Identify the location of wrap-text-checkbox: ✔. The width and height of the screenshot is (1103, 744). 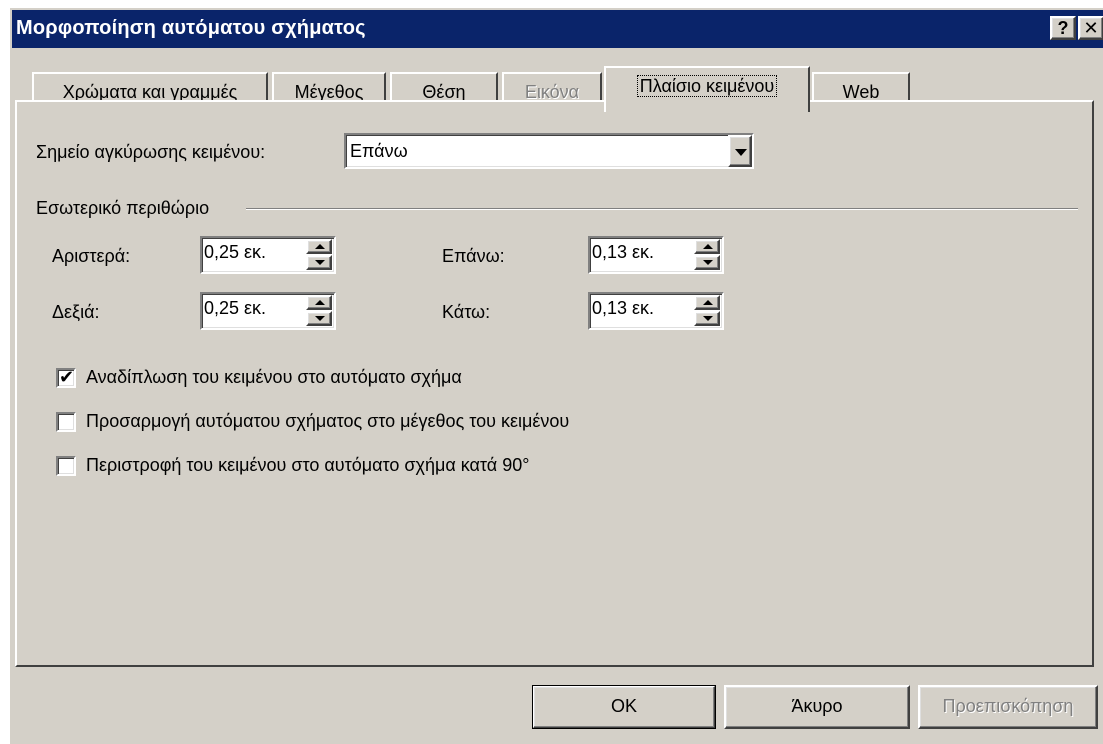
(66, 377).